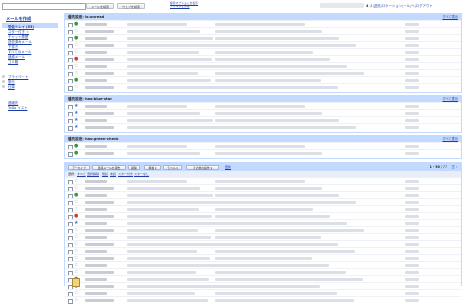 This screenshot has height=304, width=465. I want to click on blue-star-icon: ★, so click(76, 127).